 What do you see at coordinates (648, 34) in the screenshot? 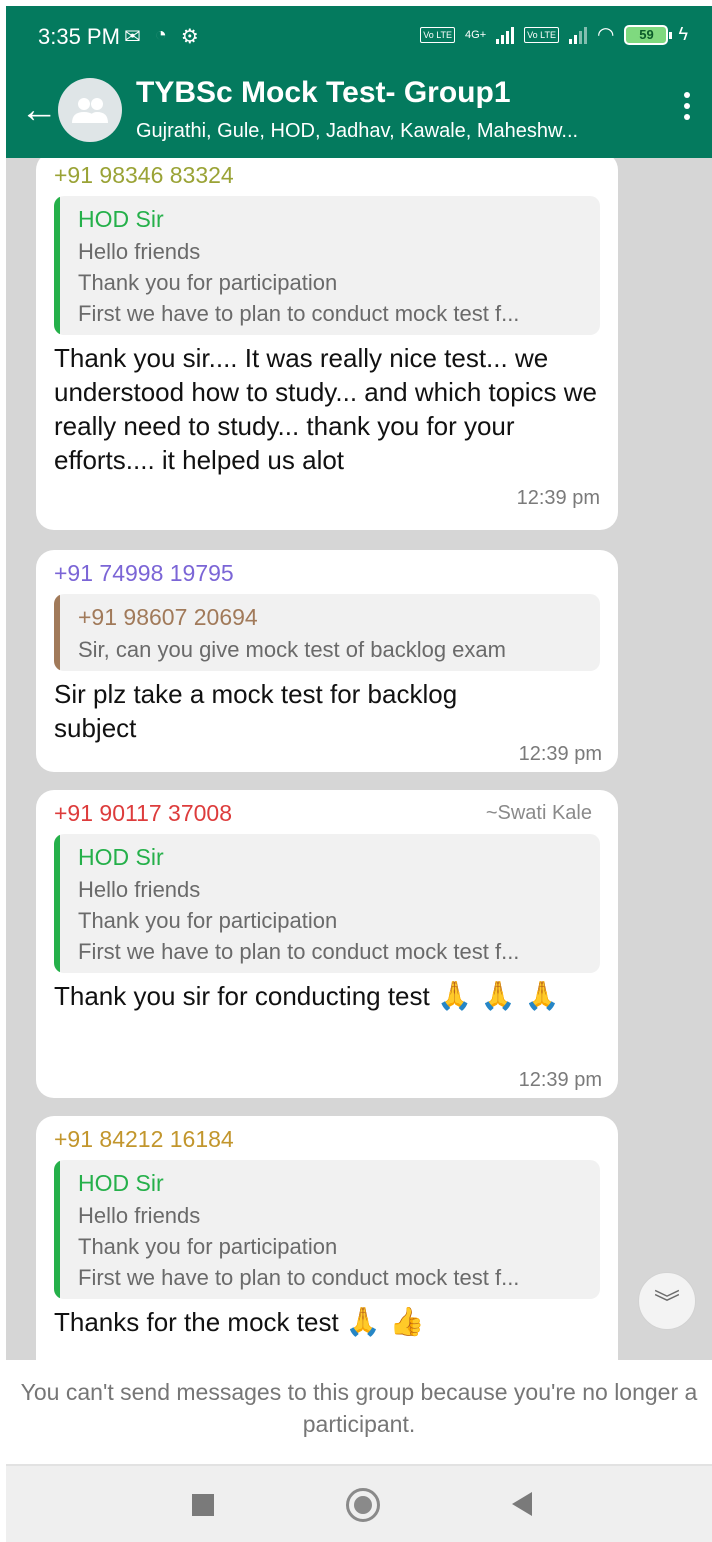
I see `battery-icon: 59` at bounding box center [648, 34].